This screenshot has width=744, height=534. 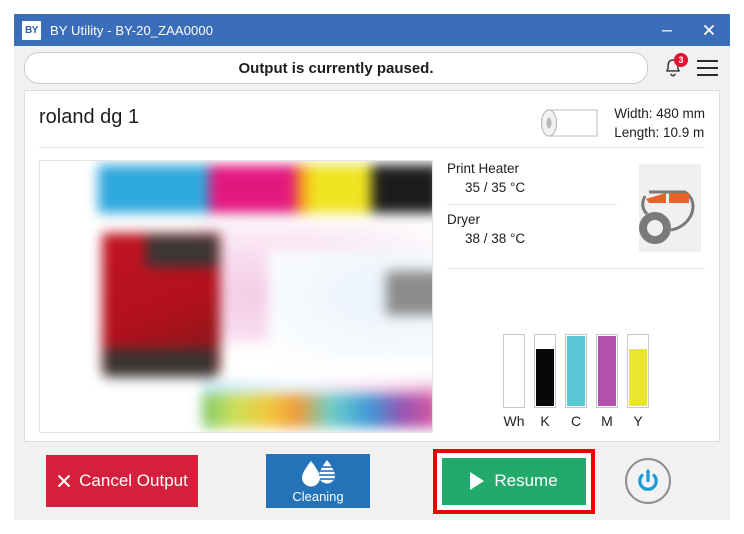 What do you see at coordinates (409, 293) in the screenshot?
I see `preview-gray-block` at bounding box center [409, 293].